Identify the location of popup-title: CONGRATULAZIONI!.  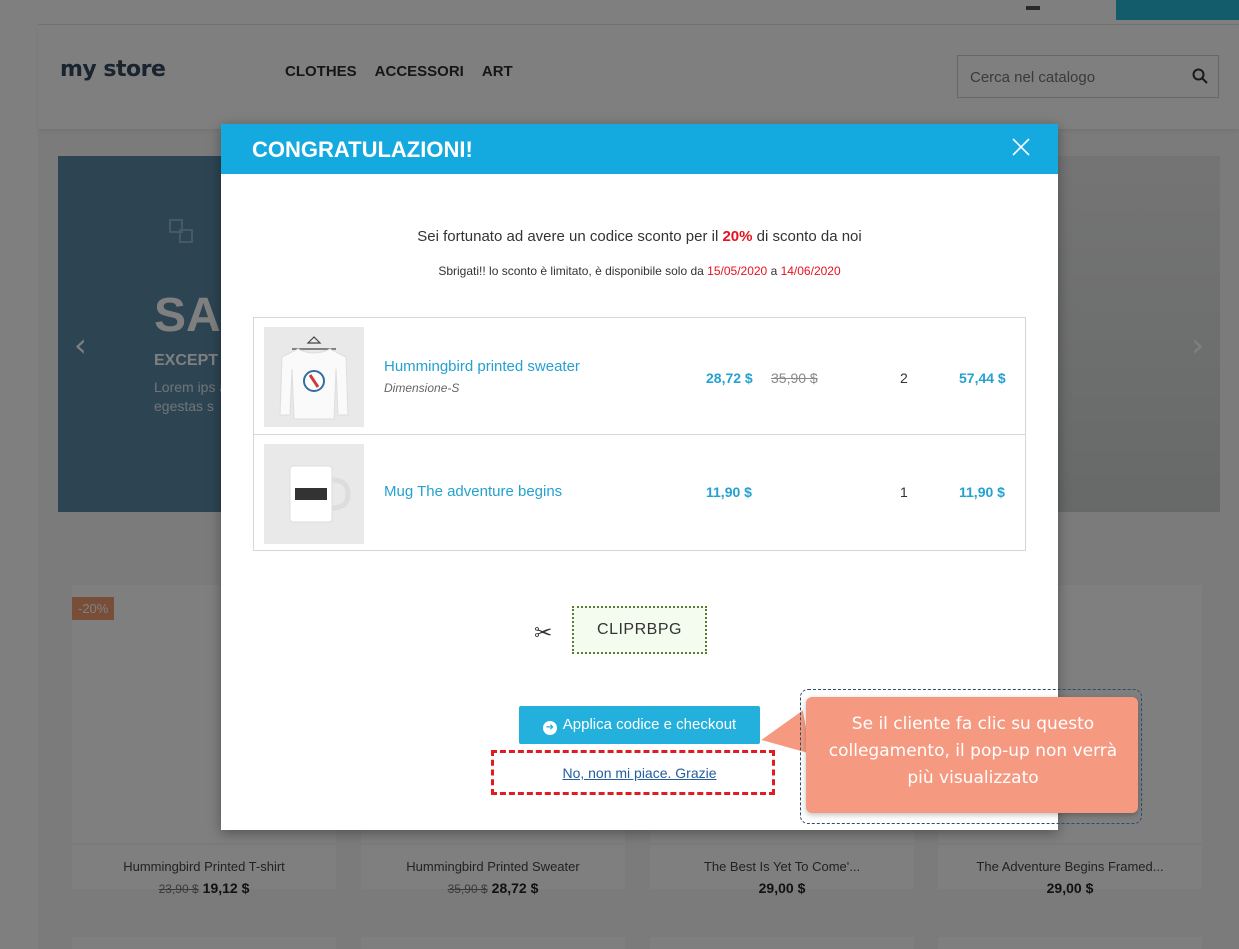
(362, 149).